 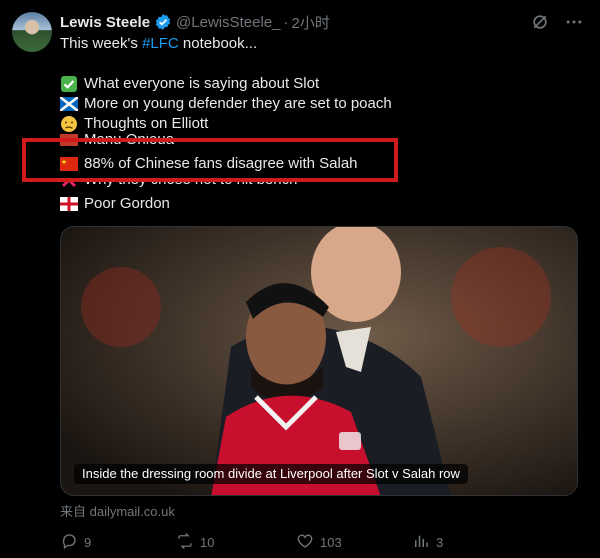 What do you see at coordinates (69, 204) in the screenshot?
I see `england-flag-icon` at bounding box center [69, 204].